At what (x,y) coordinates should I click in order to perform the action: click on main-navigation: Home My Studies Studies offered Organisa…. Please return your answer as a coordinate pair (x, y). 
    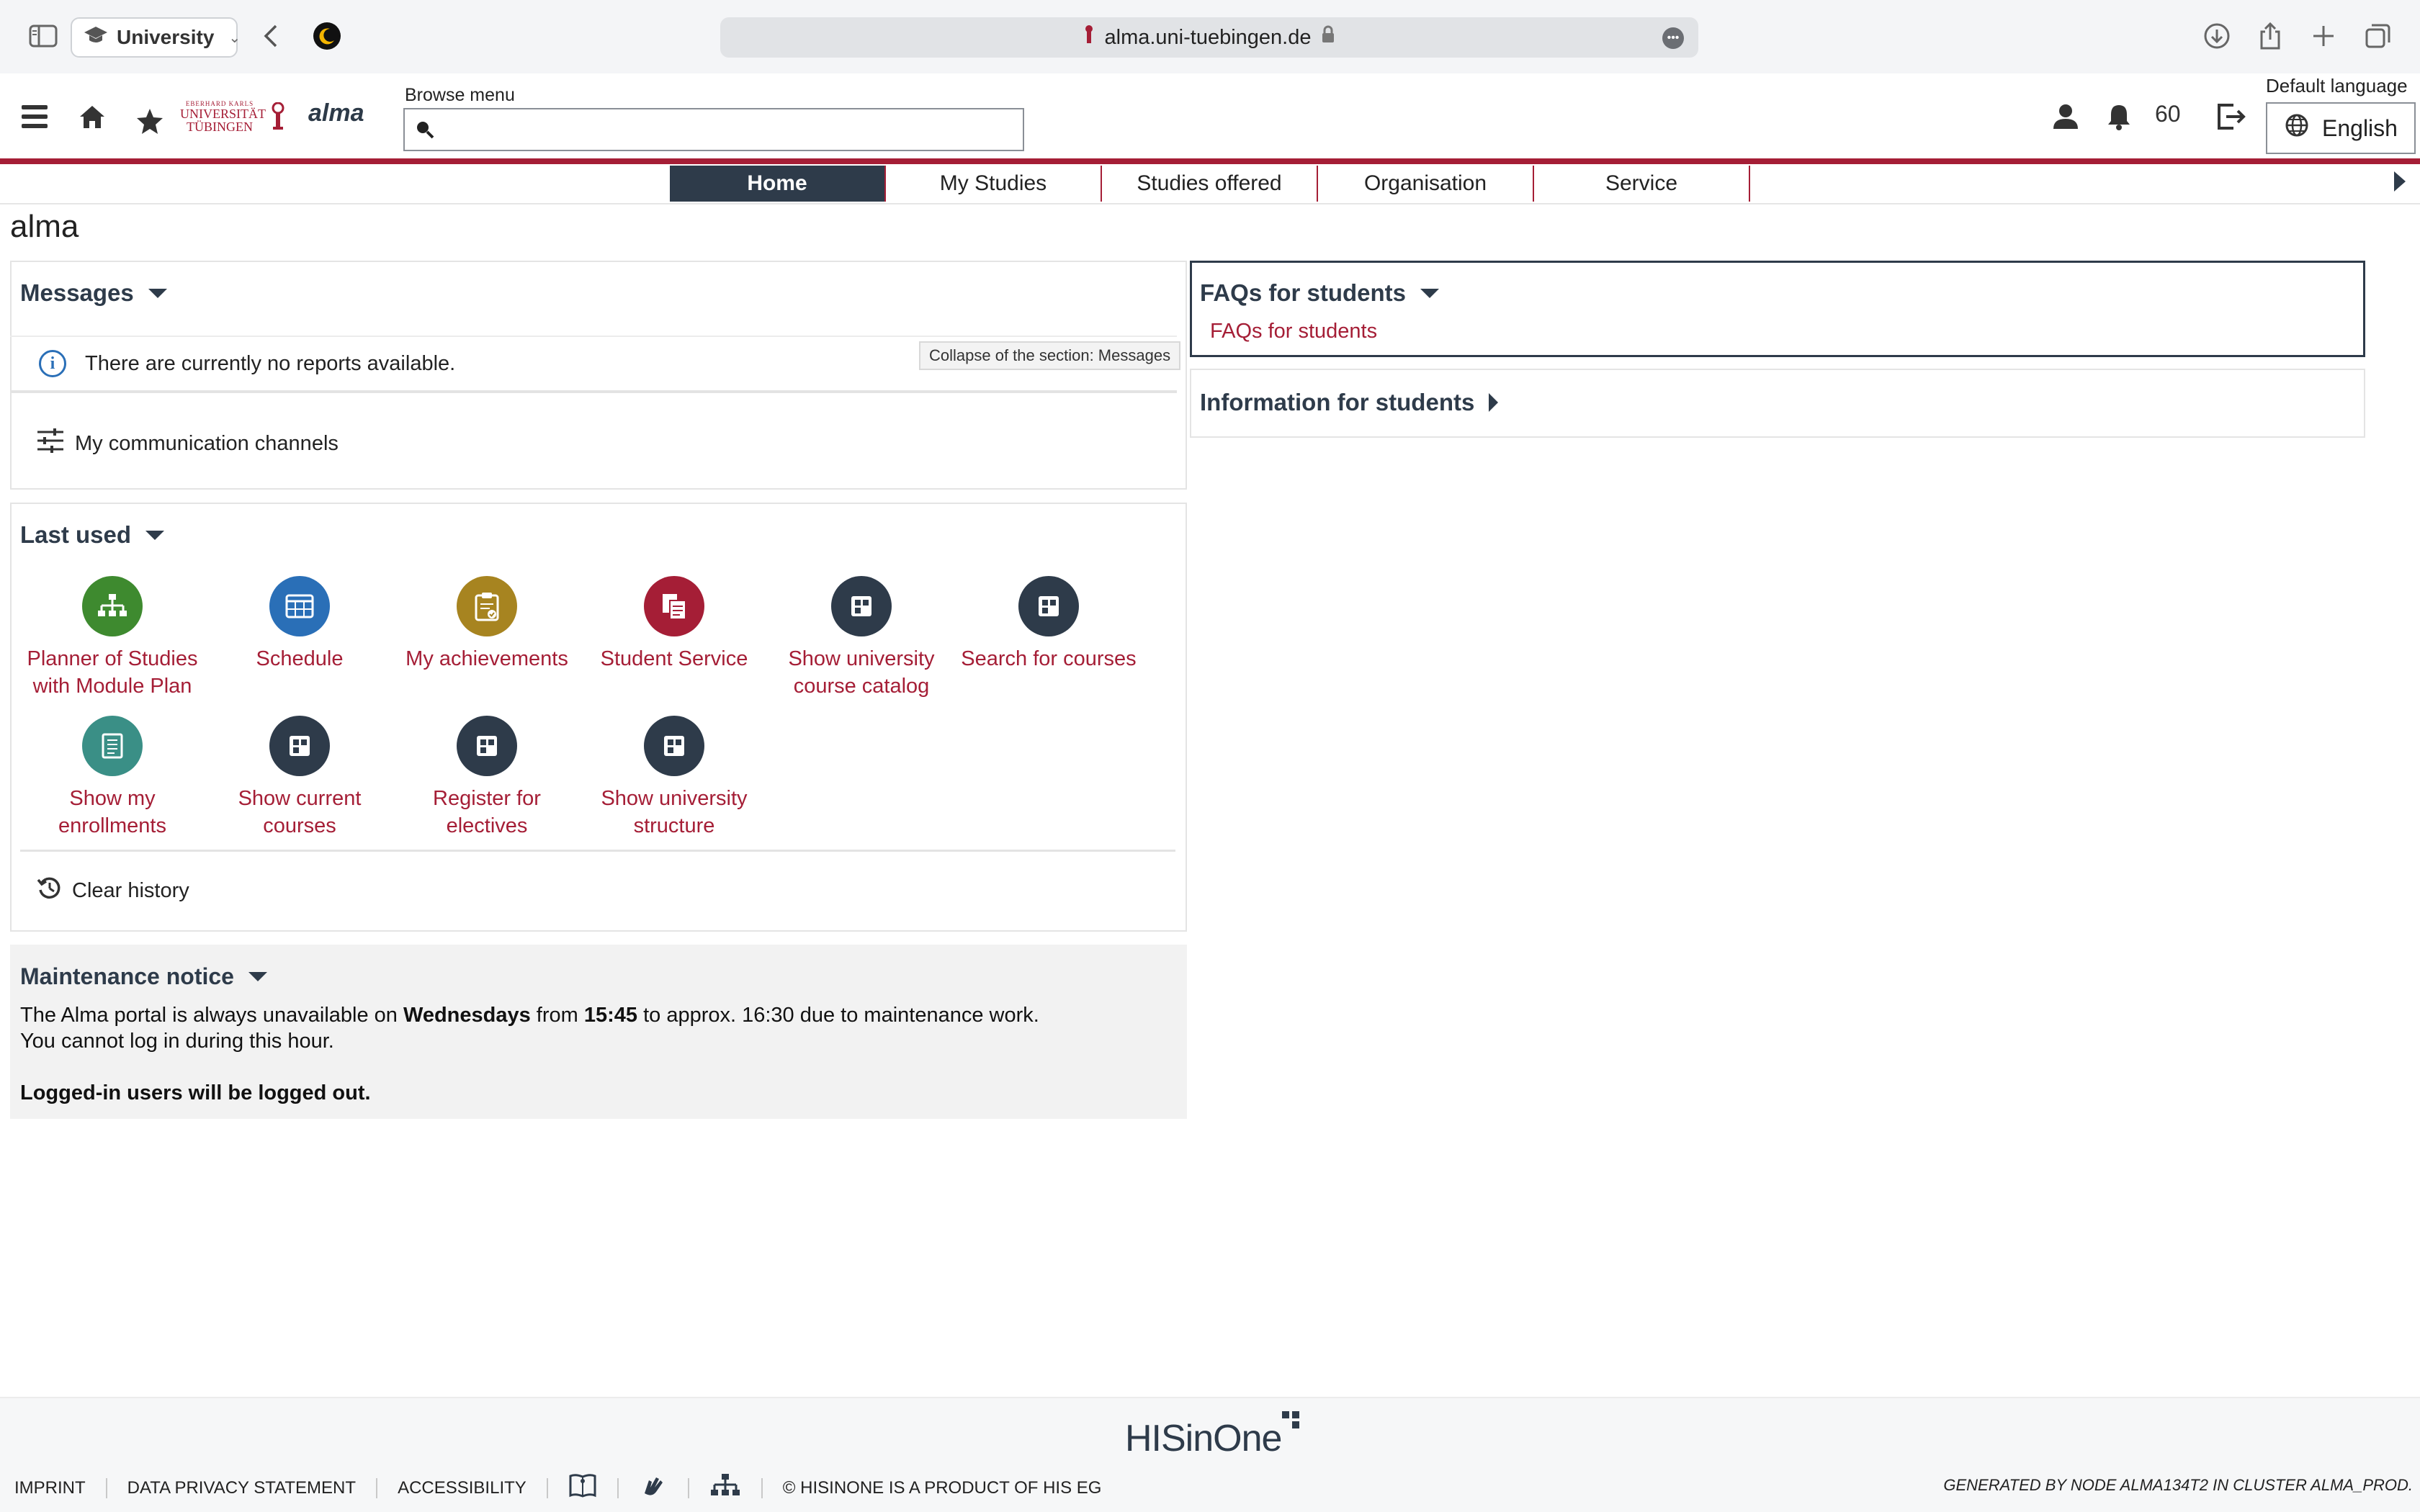
    Looking at the image, I should click on (1210, 184).